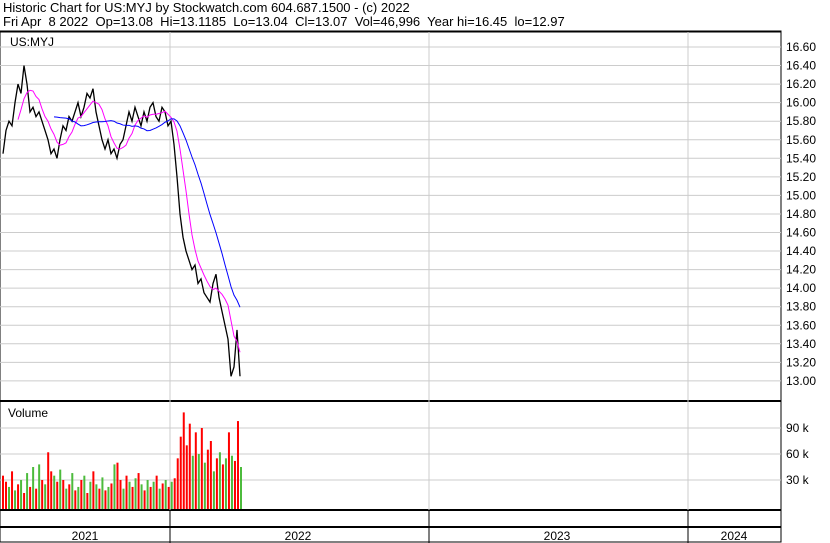  I want to click on volume-label: Volume, so click(28, 413).